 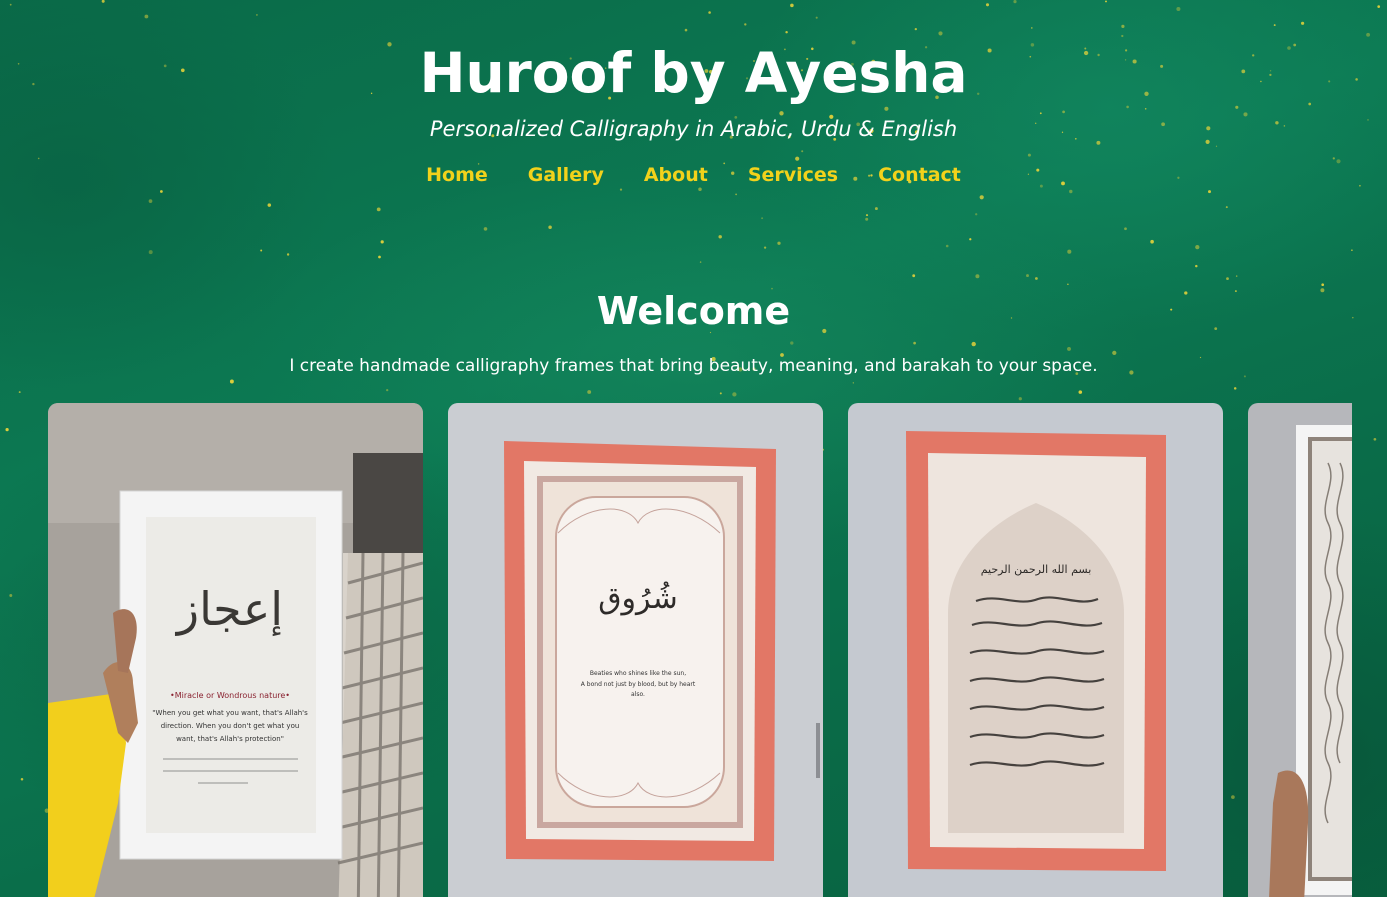 I want to click on frame1-quote-line3: want, that's Allah's protection", so click(x=230, y=739).